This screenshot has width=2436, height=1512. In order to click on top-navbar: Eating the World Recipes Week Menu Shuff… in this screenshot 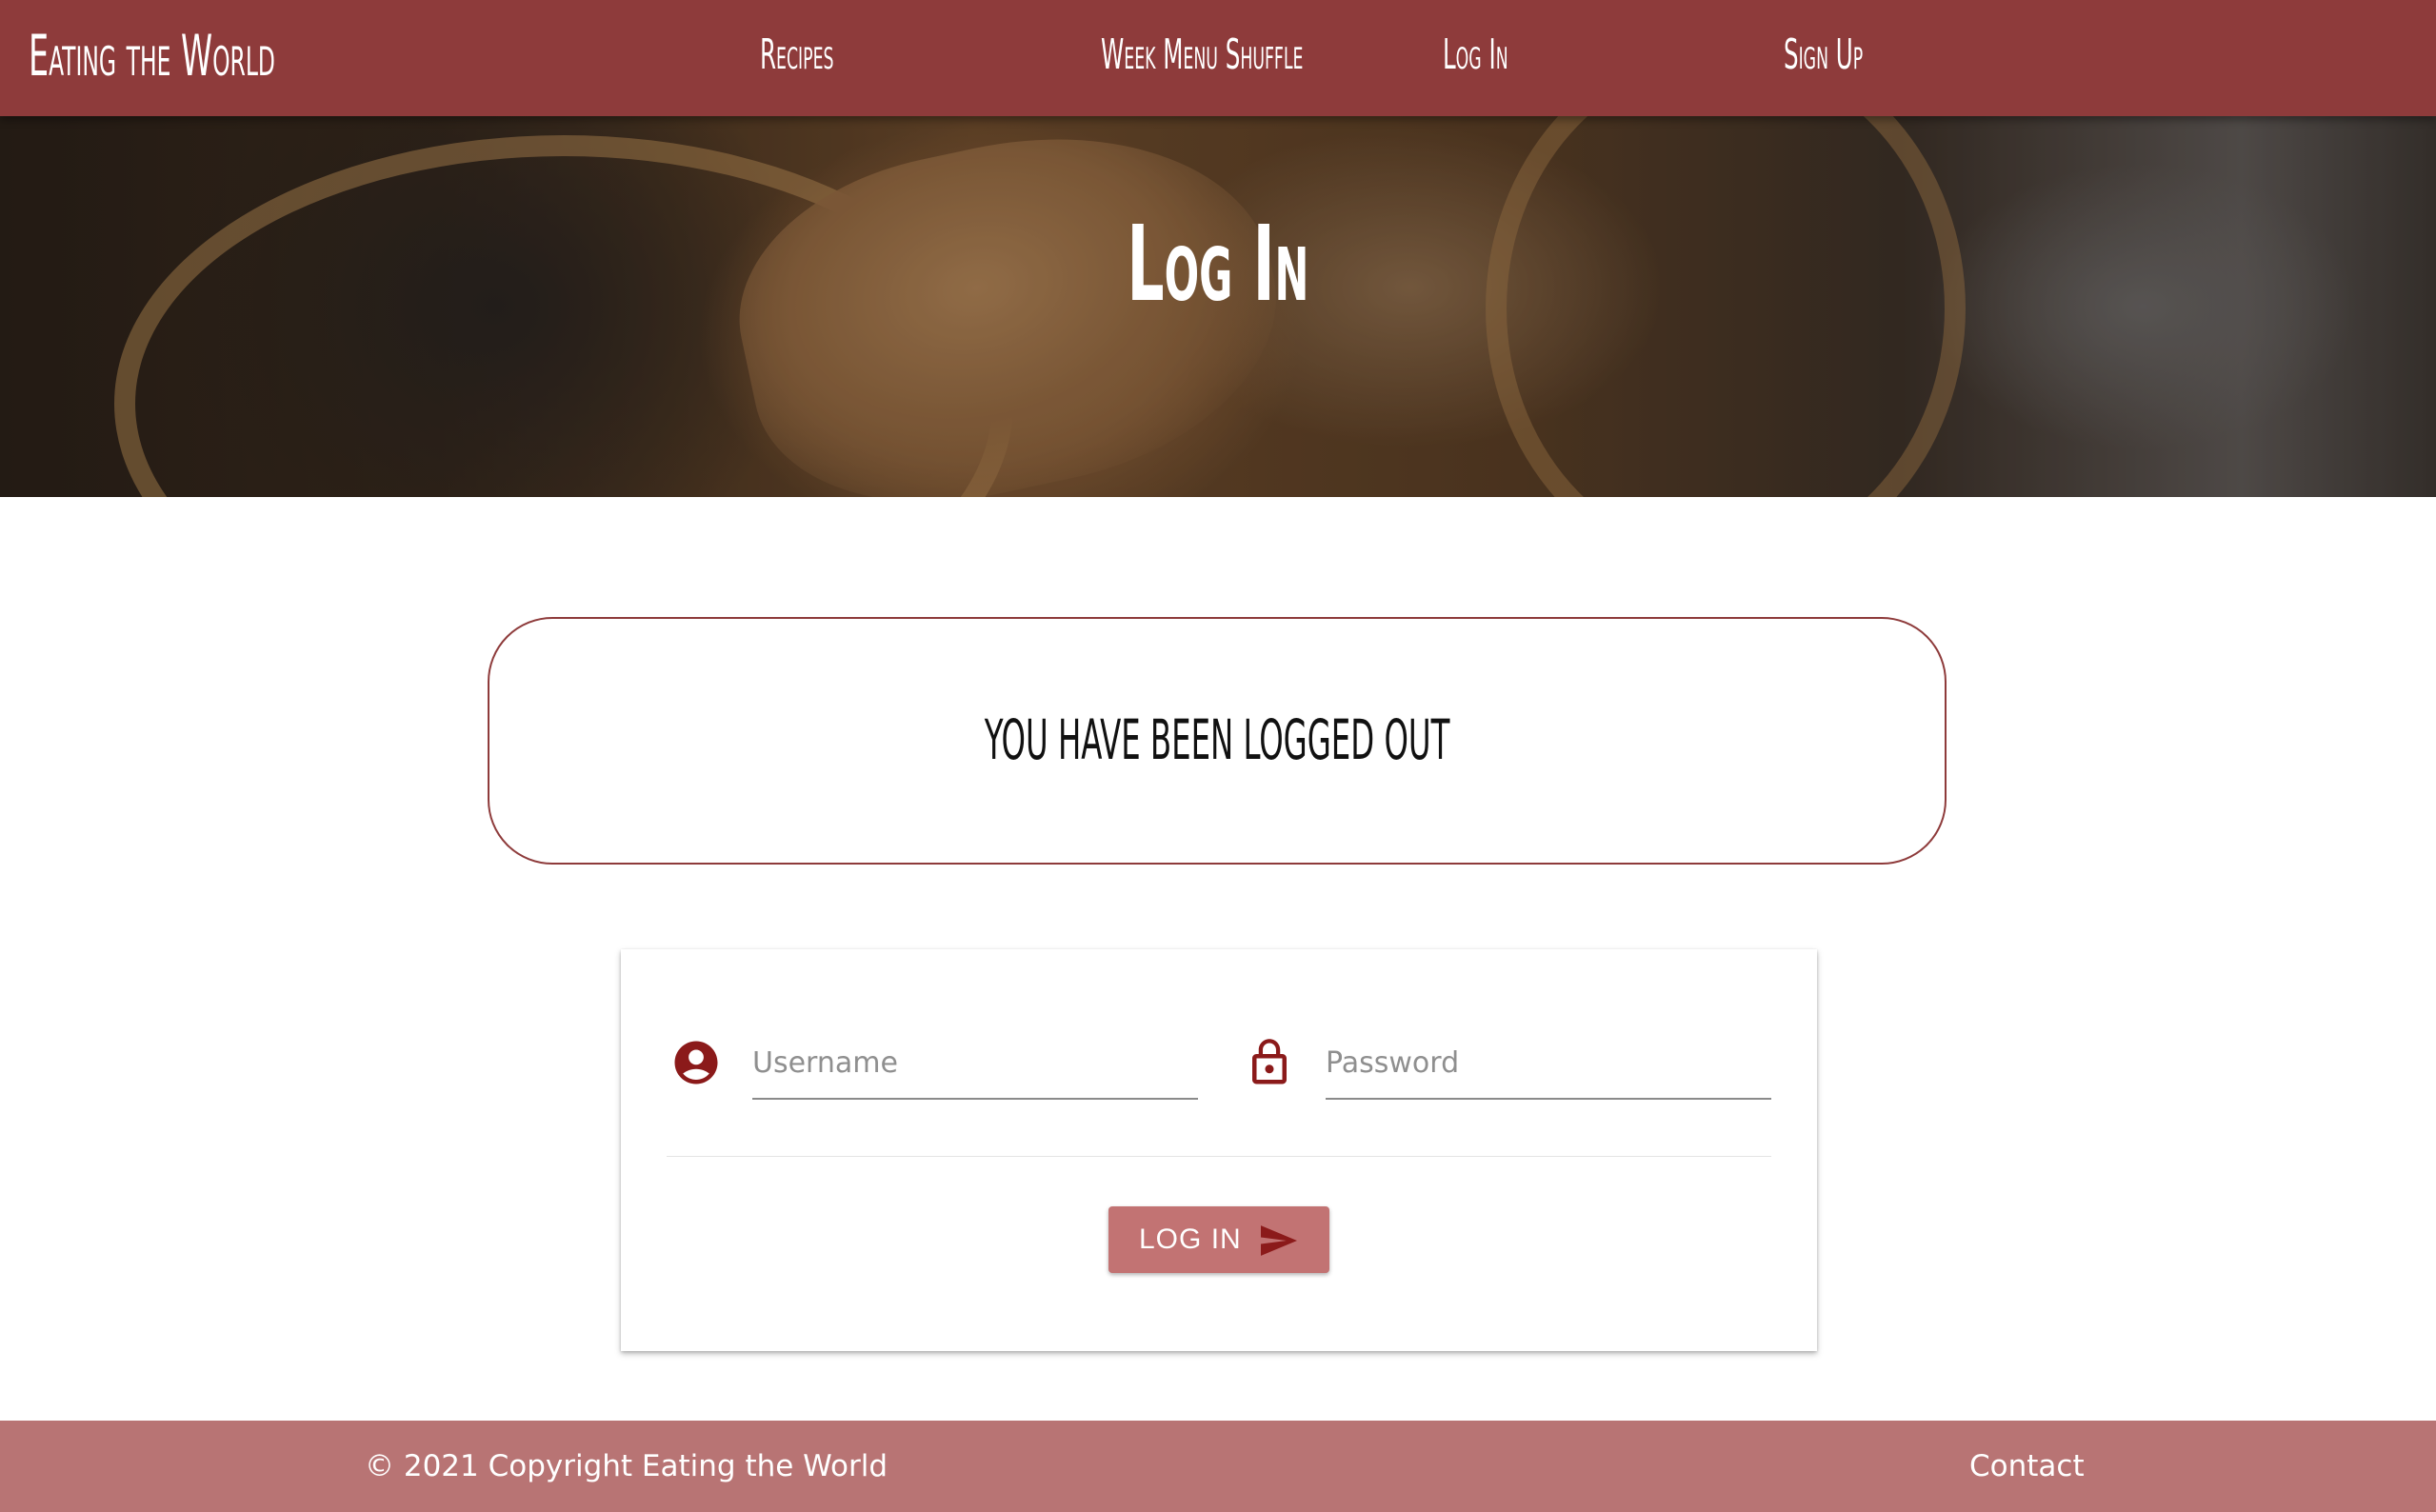, I will do `click(1218, 58)`.